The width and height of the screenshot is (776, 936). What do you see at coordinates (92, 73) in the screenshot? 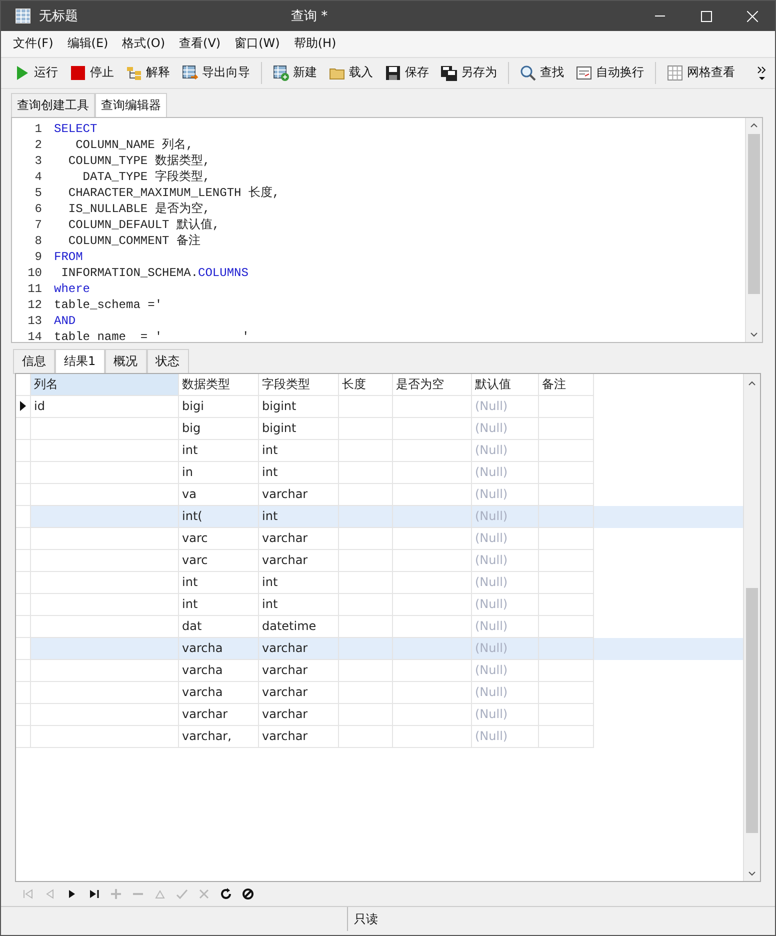
I see `toolbar-button: 停止` at bounding box center [92, 73].